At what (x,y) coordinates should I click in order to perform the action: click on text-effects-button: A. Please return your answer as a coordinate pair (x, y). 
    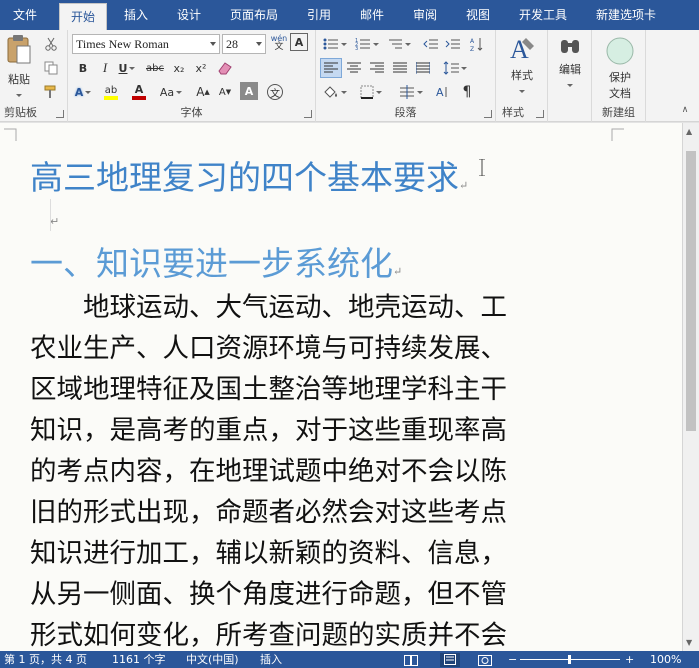
    Looking at the image, I should click on (83, 92).